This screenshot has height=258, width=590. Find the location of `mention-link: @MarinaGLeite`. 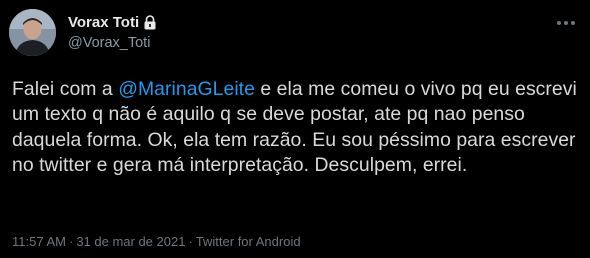

mention-link: @MarinaGLeite is located at coordinates (186, 89).